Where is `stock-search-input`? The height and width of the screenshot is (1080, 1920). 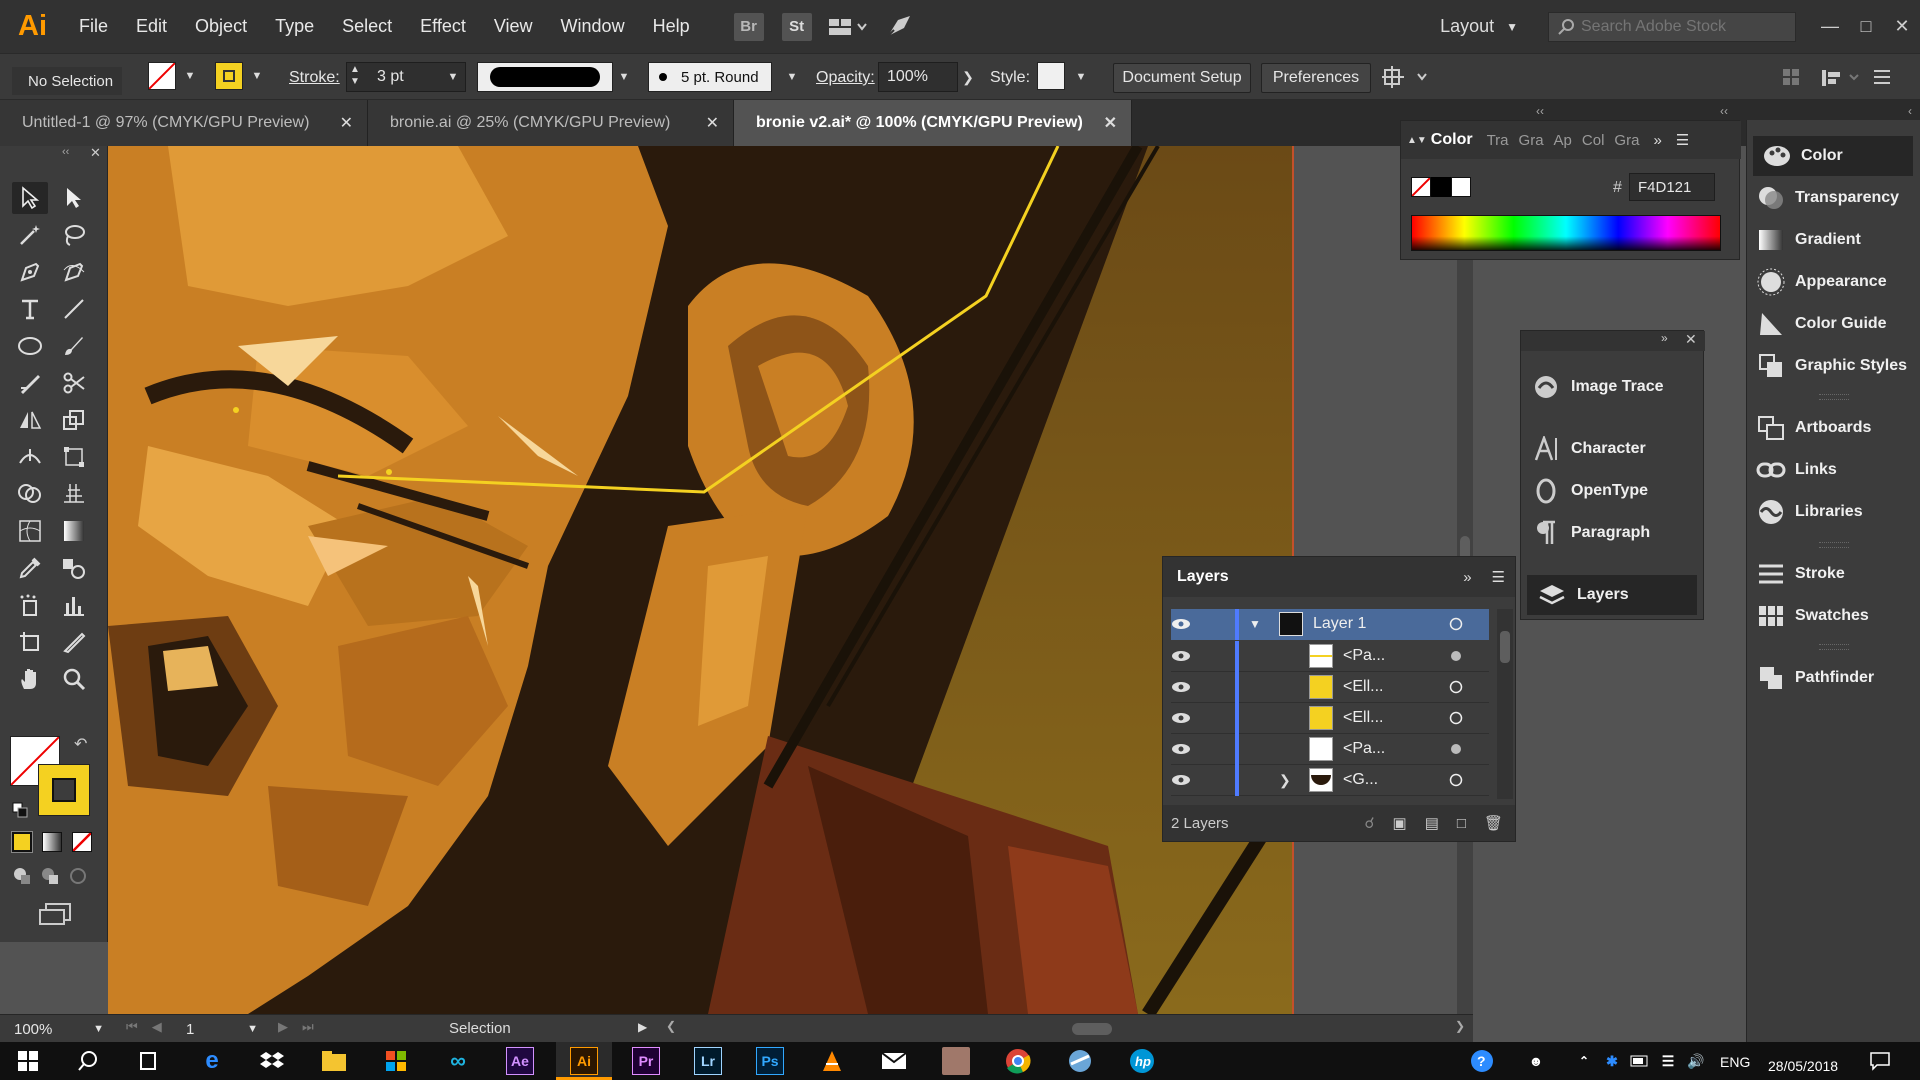
stock-search-input is located at coordinates (1681, 26).